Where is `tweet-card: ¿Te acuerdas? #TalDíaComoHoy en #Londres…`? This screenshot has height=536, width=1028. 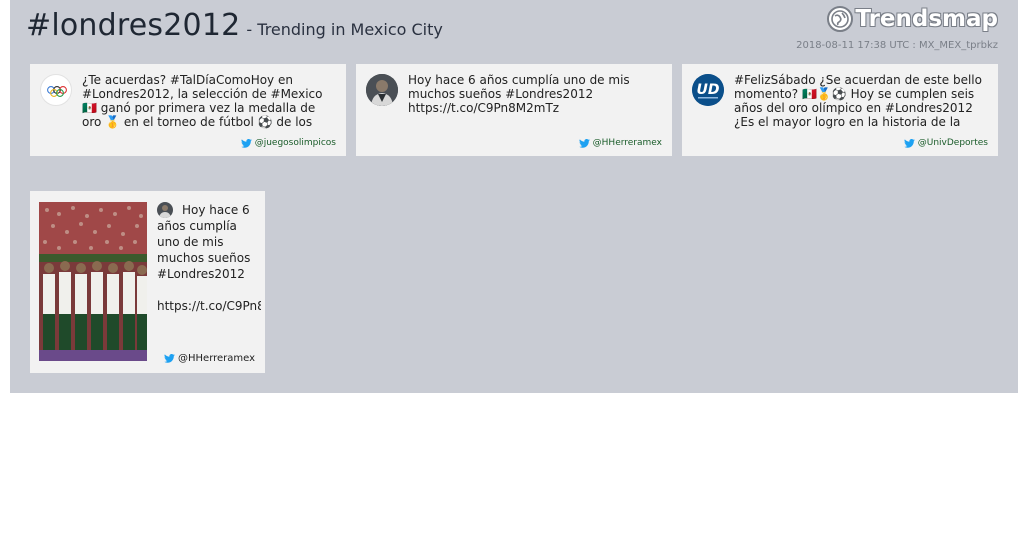
tweet-card: ¿Te acuerdas? #TalDíaComoHoy en #Londres… is located at coordinates (188, 110).